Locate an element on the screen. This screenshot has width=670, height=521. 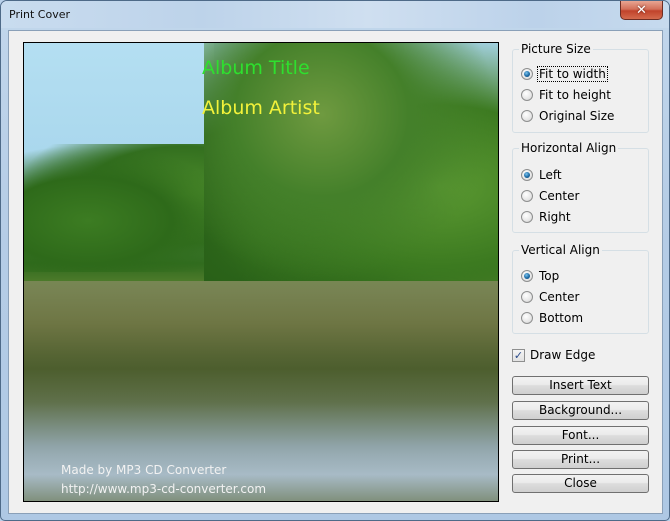
radio-fit-to-height: Fit to height is located at coordinates (566, 95).